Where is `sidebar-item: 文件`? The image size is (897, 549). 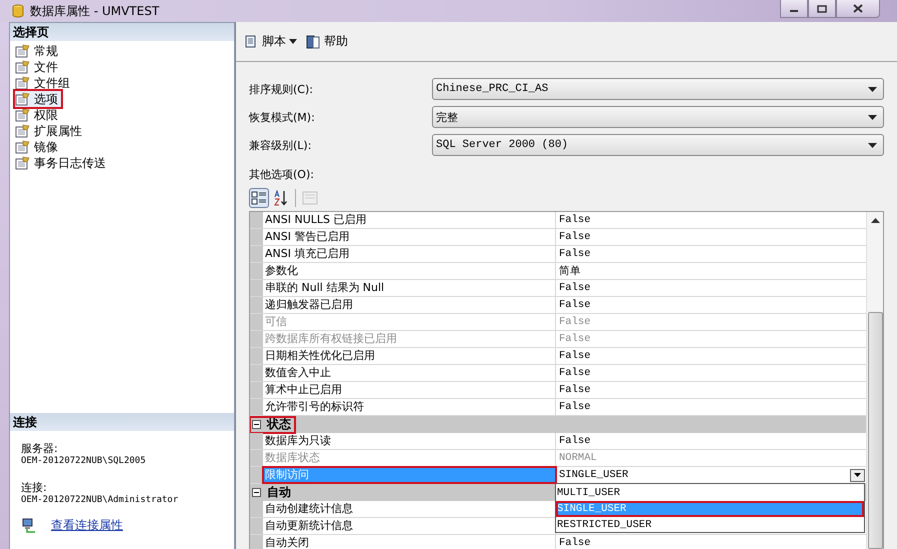 sidebar-item: 文件 is located at coordinates (38, 67).